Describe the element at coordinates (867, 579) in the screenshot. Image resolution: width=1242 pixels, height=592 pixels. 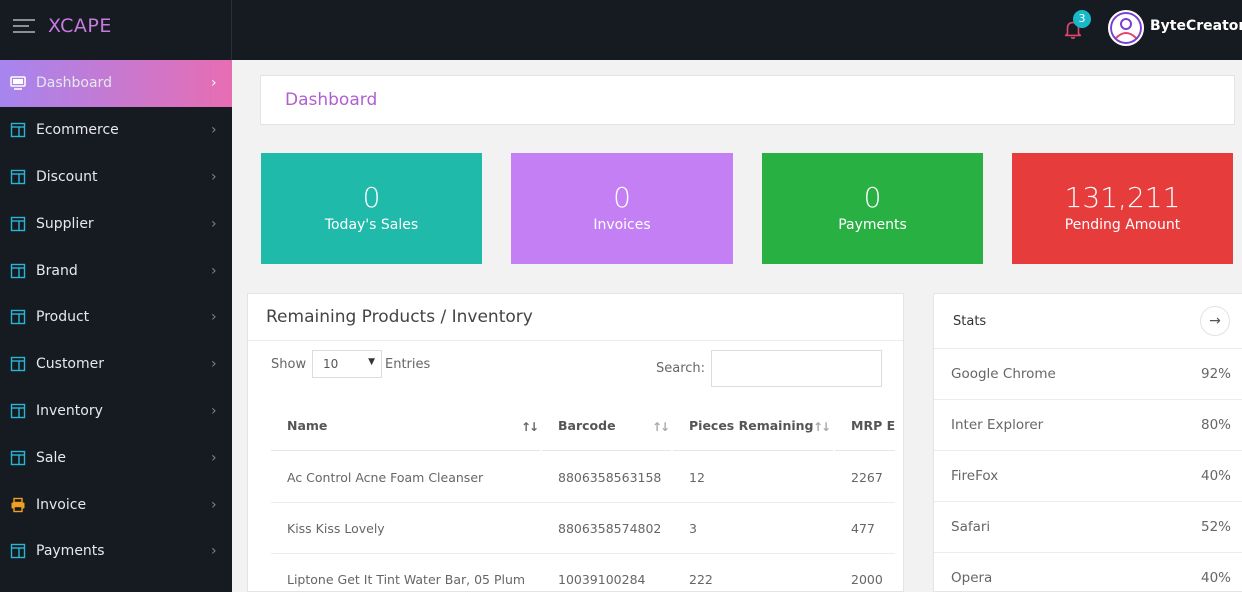
I see `cell-mrp: 2000` at that location.